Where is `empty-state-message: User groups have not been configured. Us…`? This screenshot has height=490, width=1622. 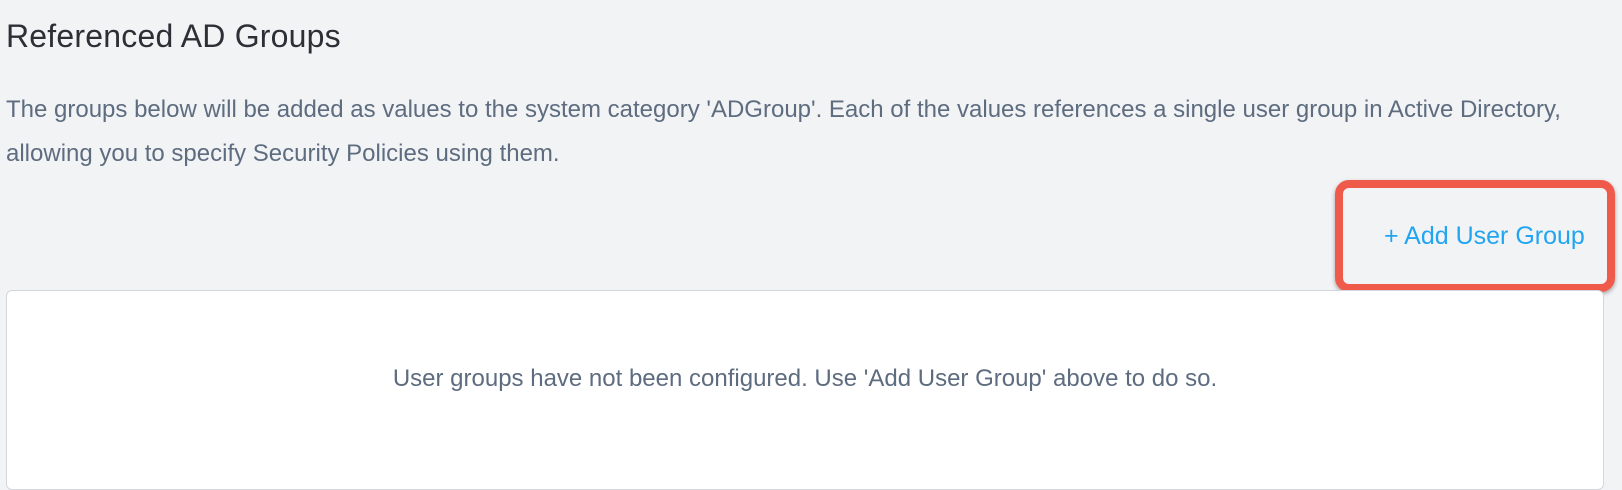
empty-state-message: User groups have not been configured. Us… is located at coordinates (805, 378).